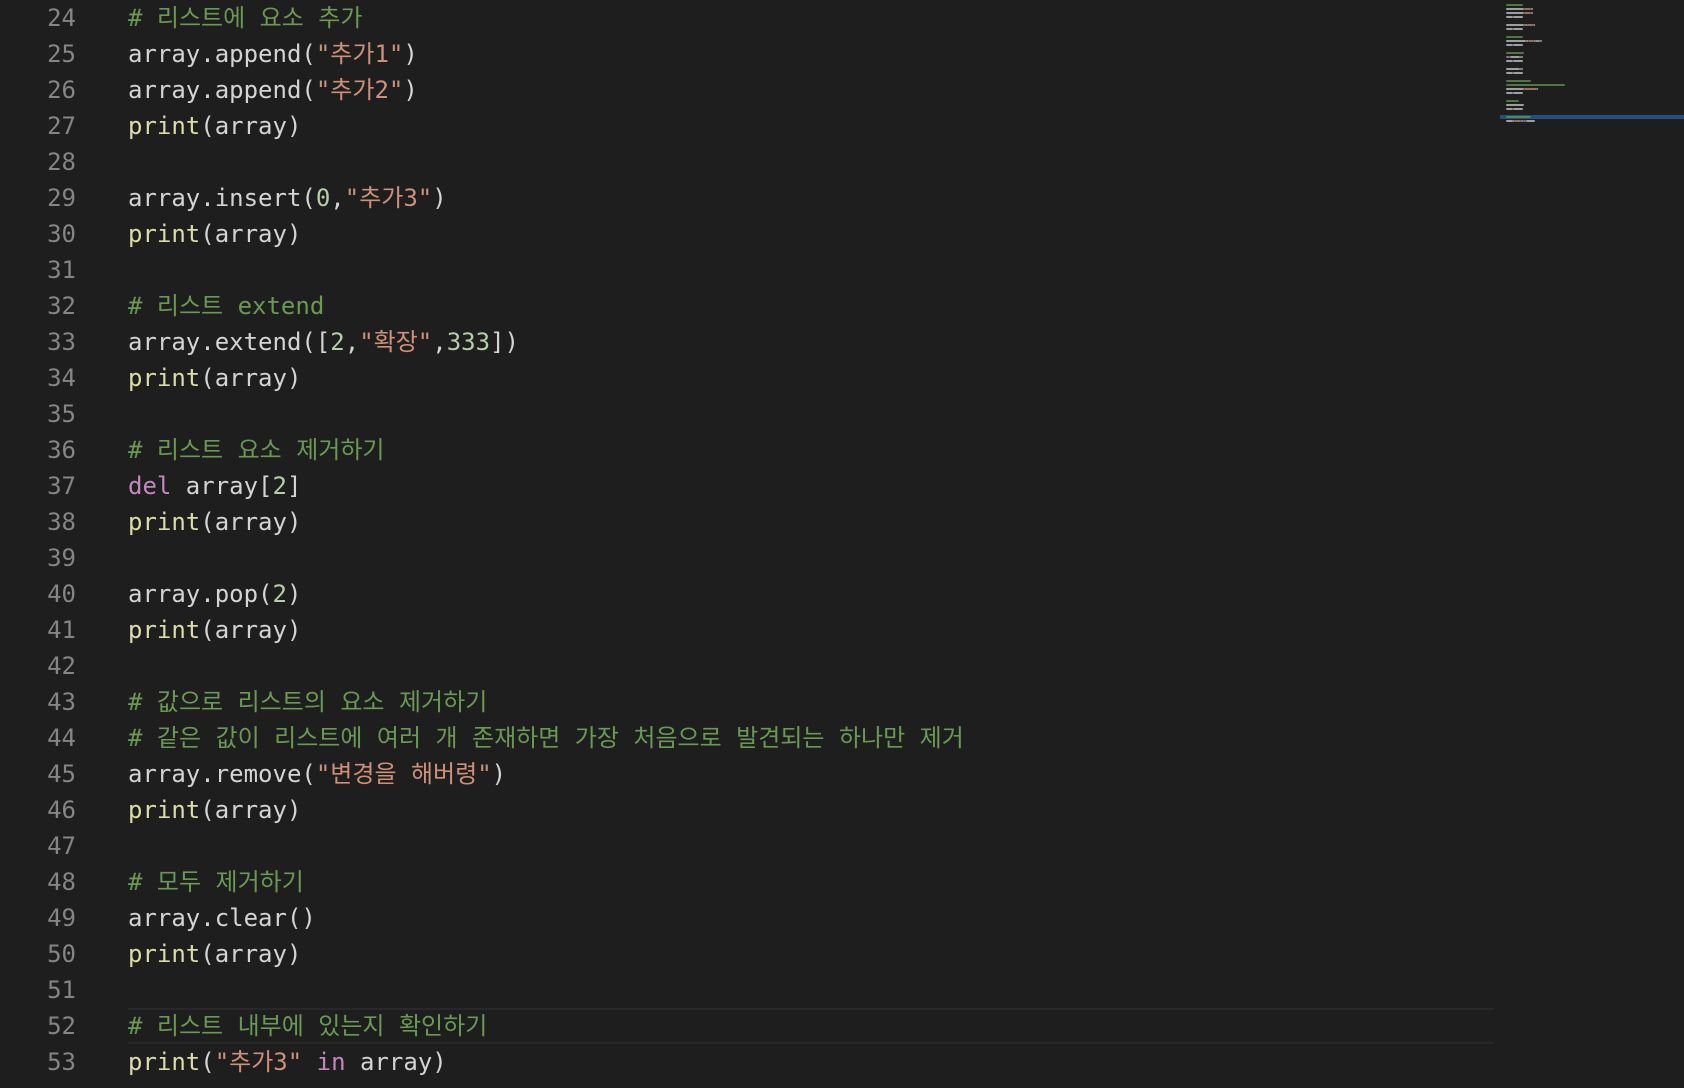  Describe the element at coordinates (750, 594) in the screenshot. I see `code-line: 40 array.pop(2)` at that location.